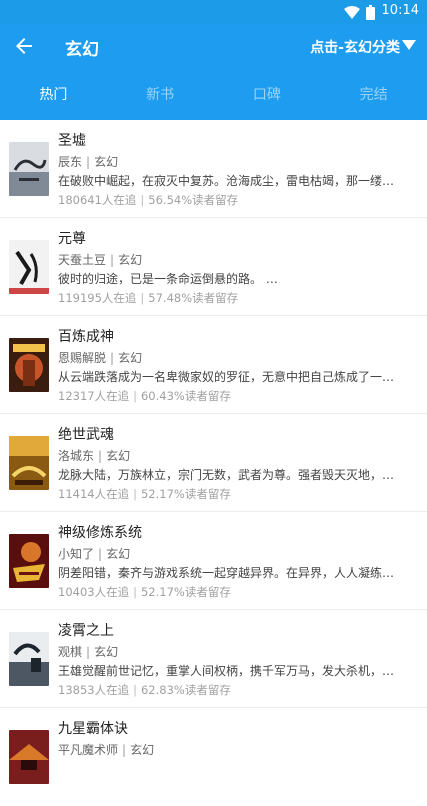 This screenshot has height=806, width=427. I want to click on book-author: 小知了, so click(76, 554).